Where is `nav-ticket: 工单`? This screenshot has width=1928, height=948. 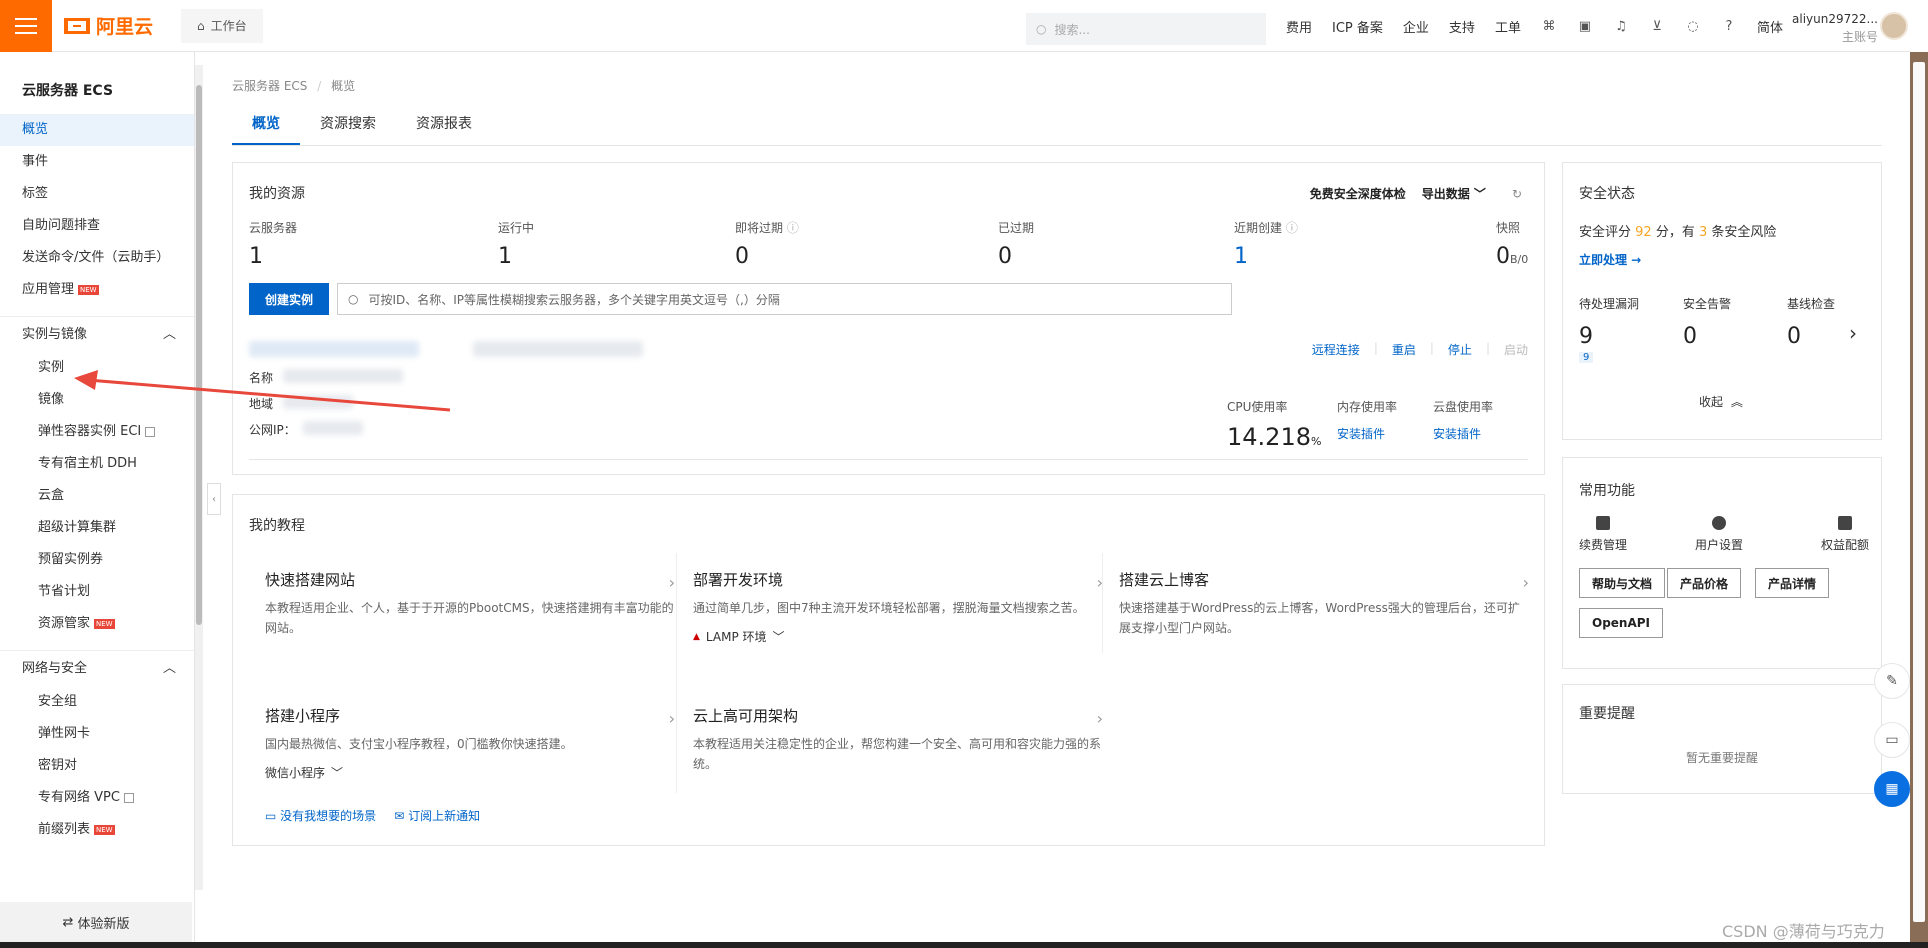 nav-ticket: 工单 is located at coordinates (1508, 26).